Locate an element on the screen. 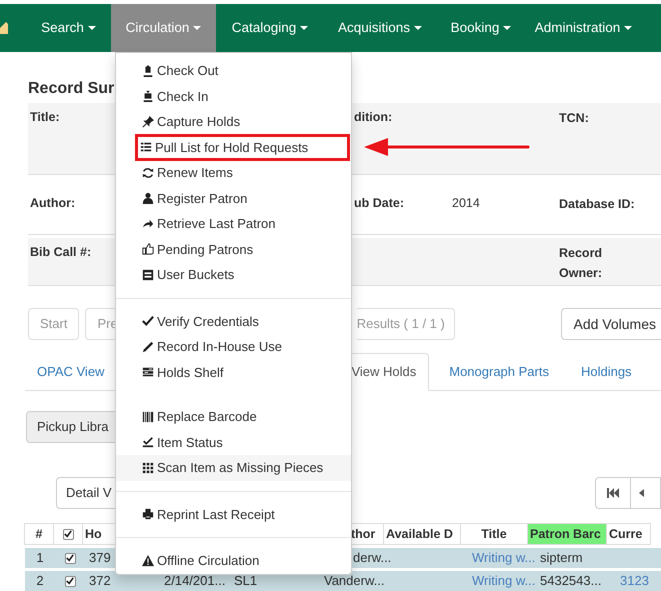  field-label: Database ID: is located at coordinates (597, 204).